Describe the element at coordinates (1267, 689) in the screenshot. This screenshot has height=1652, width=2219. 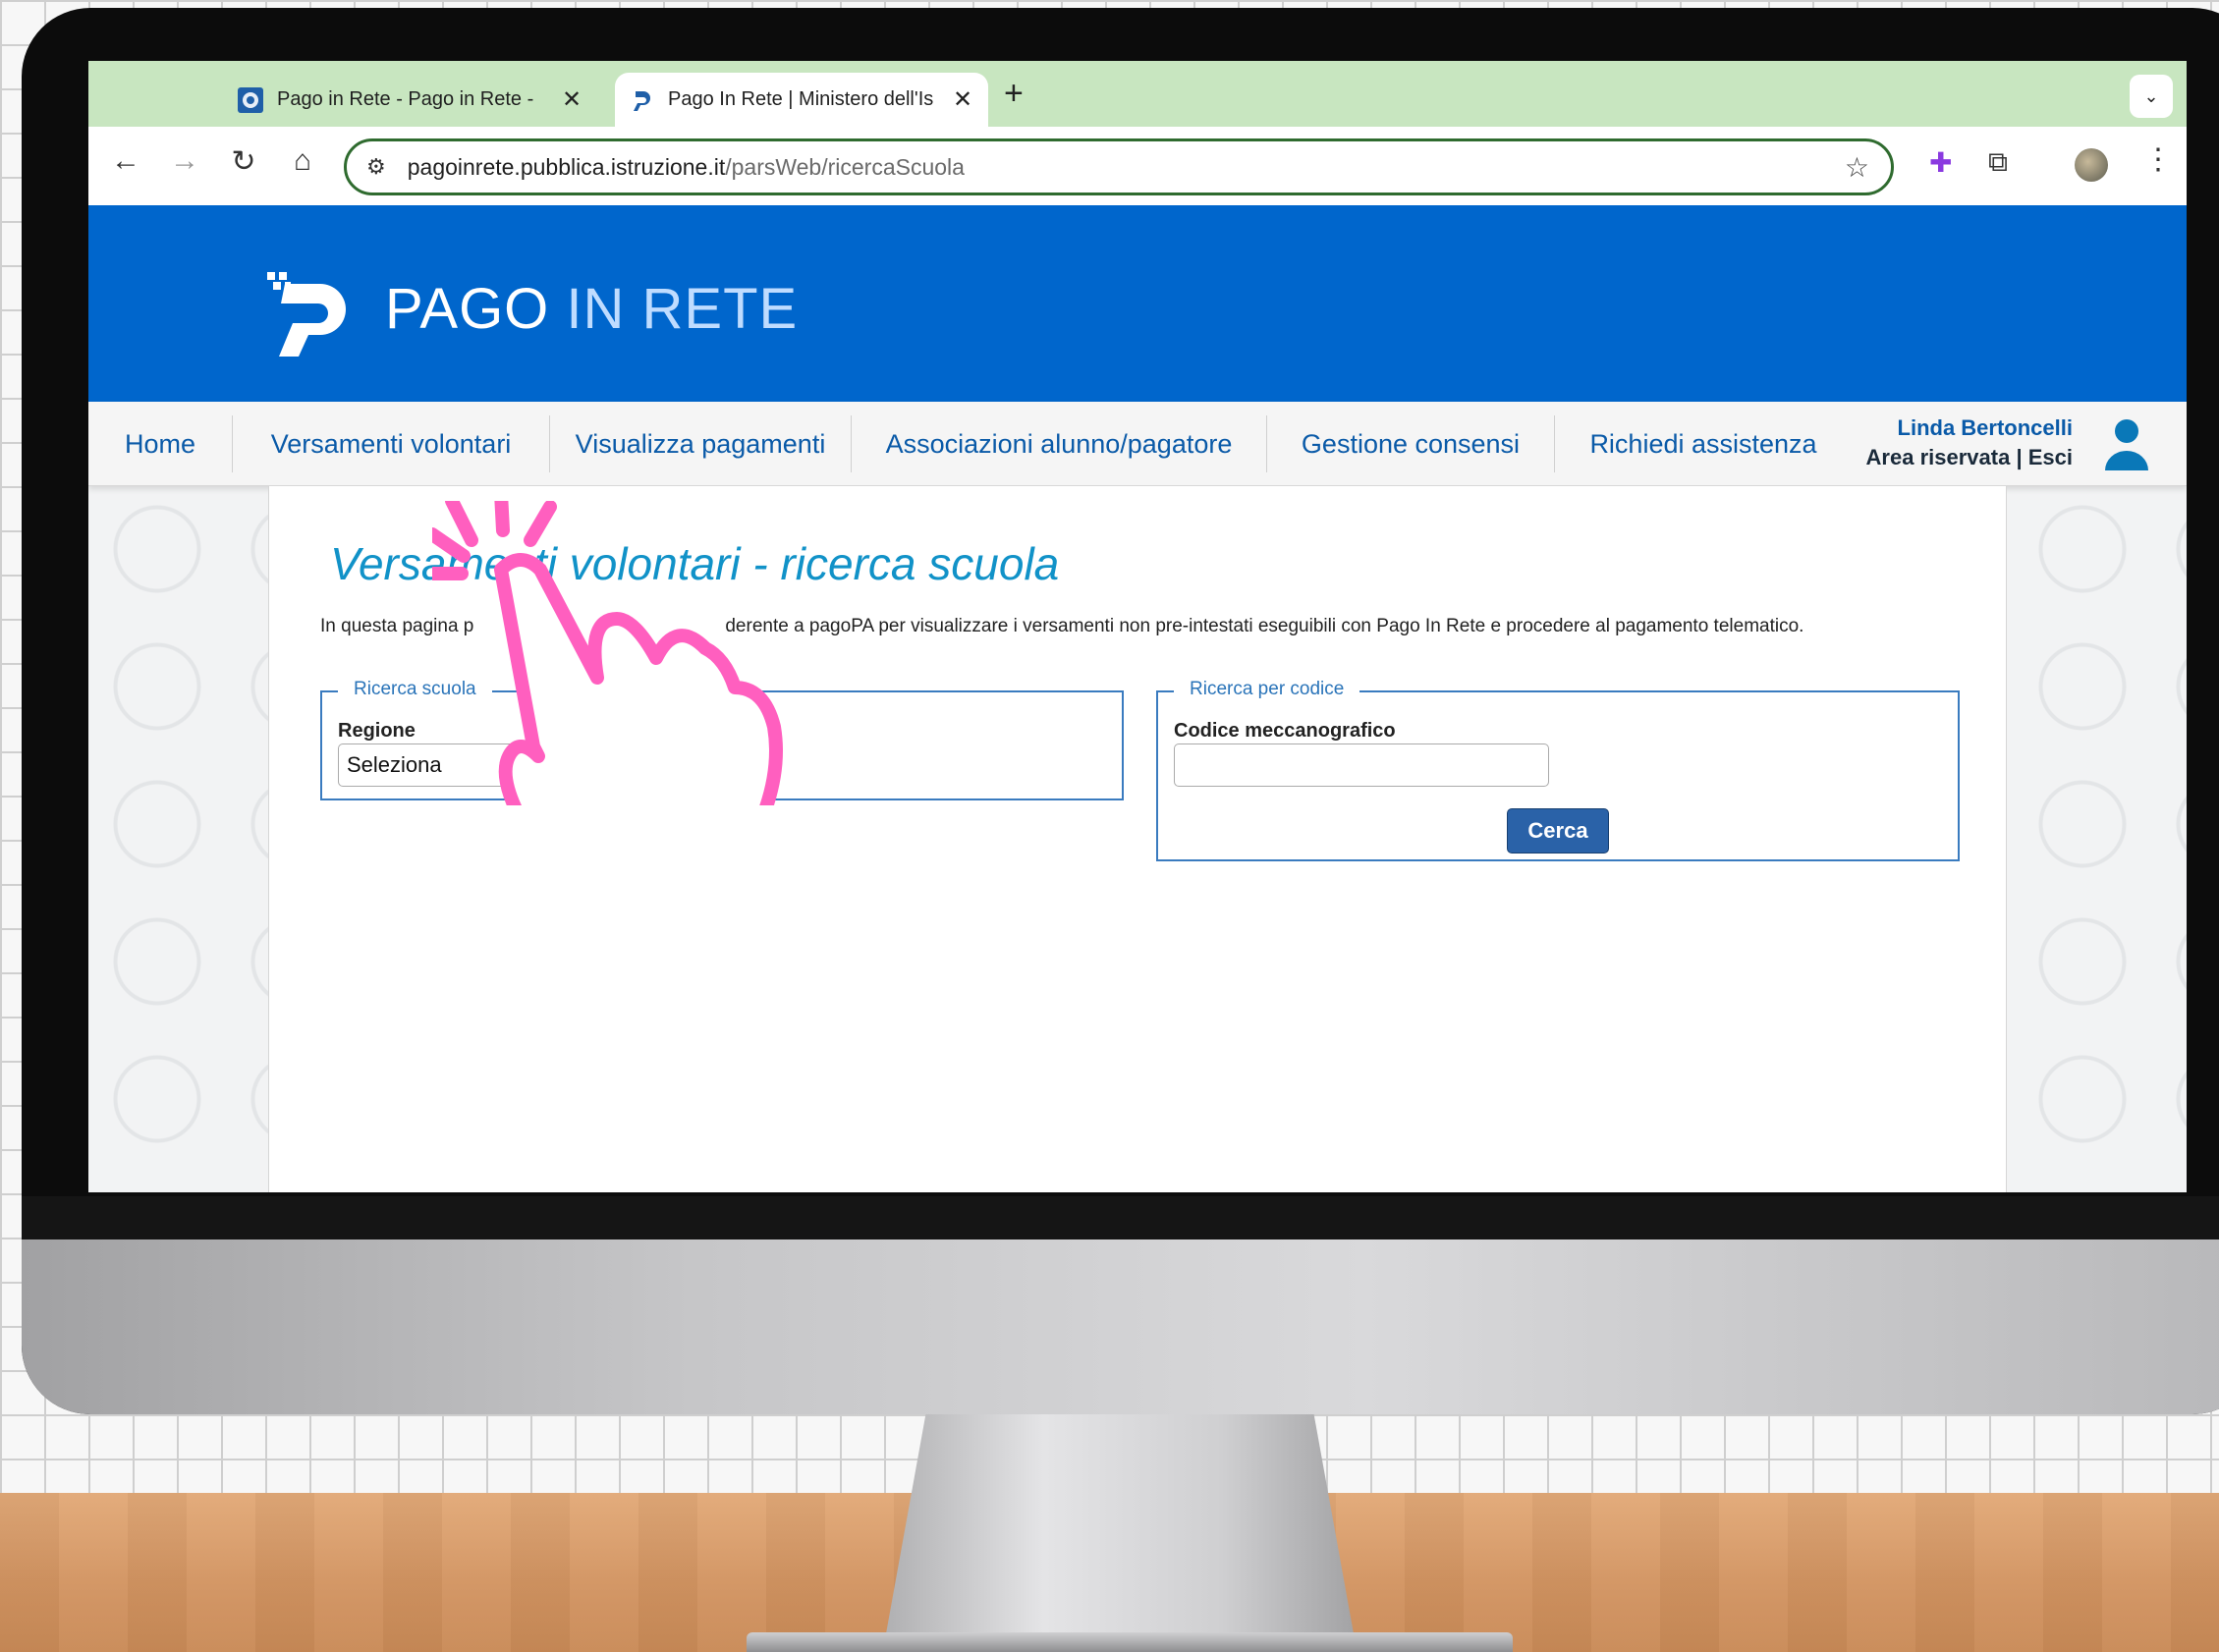
I see `search-code-legend: Ricerca per codice` at that location.